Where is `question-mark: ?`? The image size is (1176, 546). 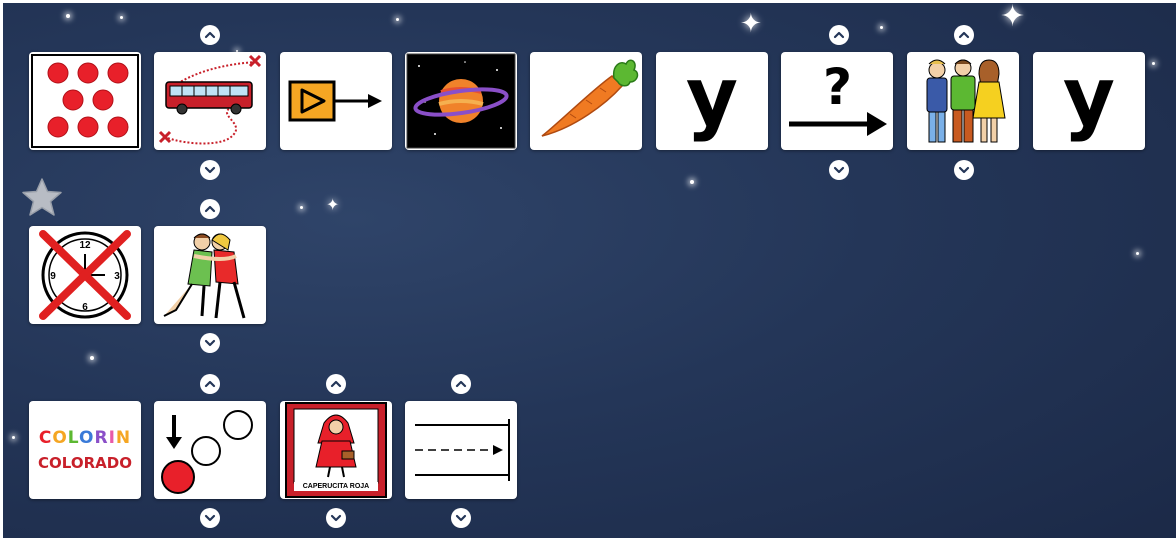 question-mark: ? is located at coordinates (837, 87).